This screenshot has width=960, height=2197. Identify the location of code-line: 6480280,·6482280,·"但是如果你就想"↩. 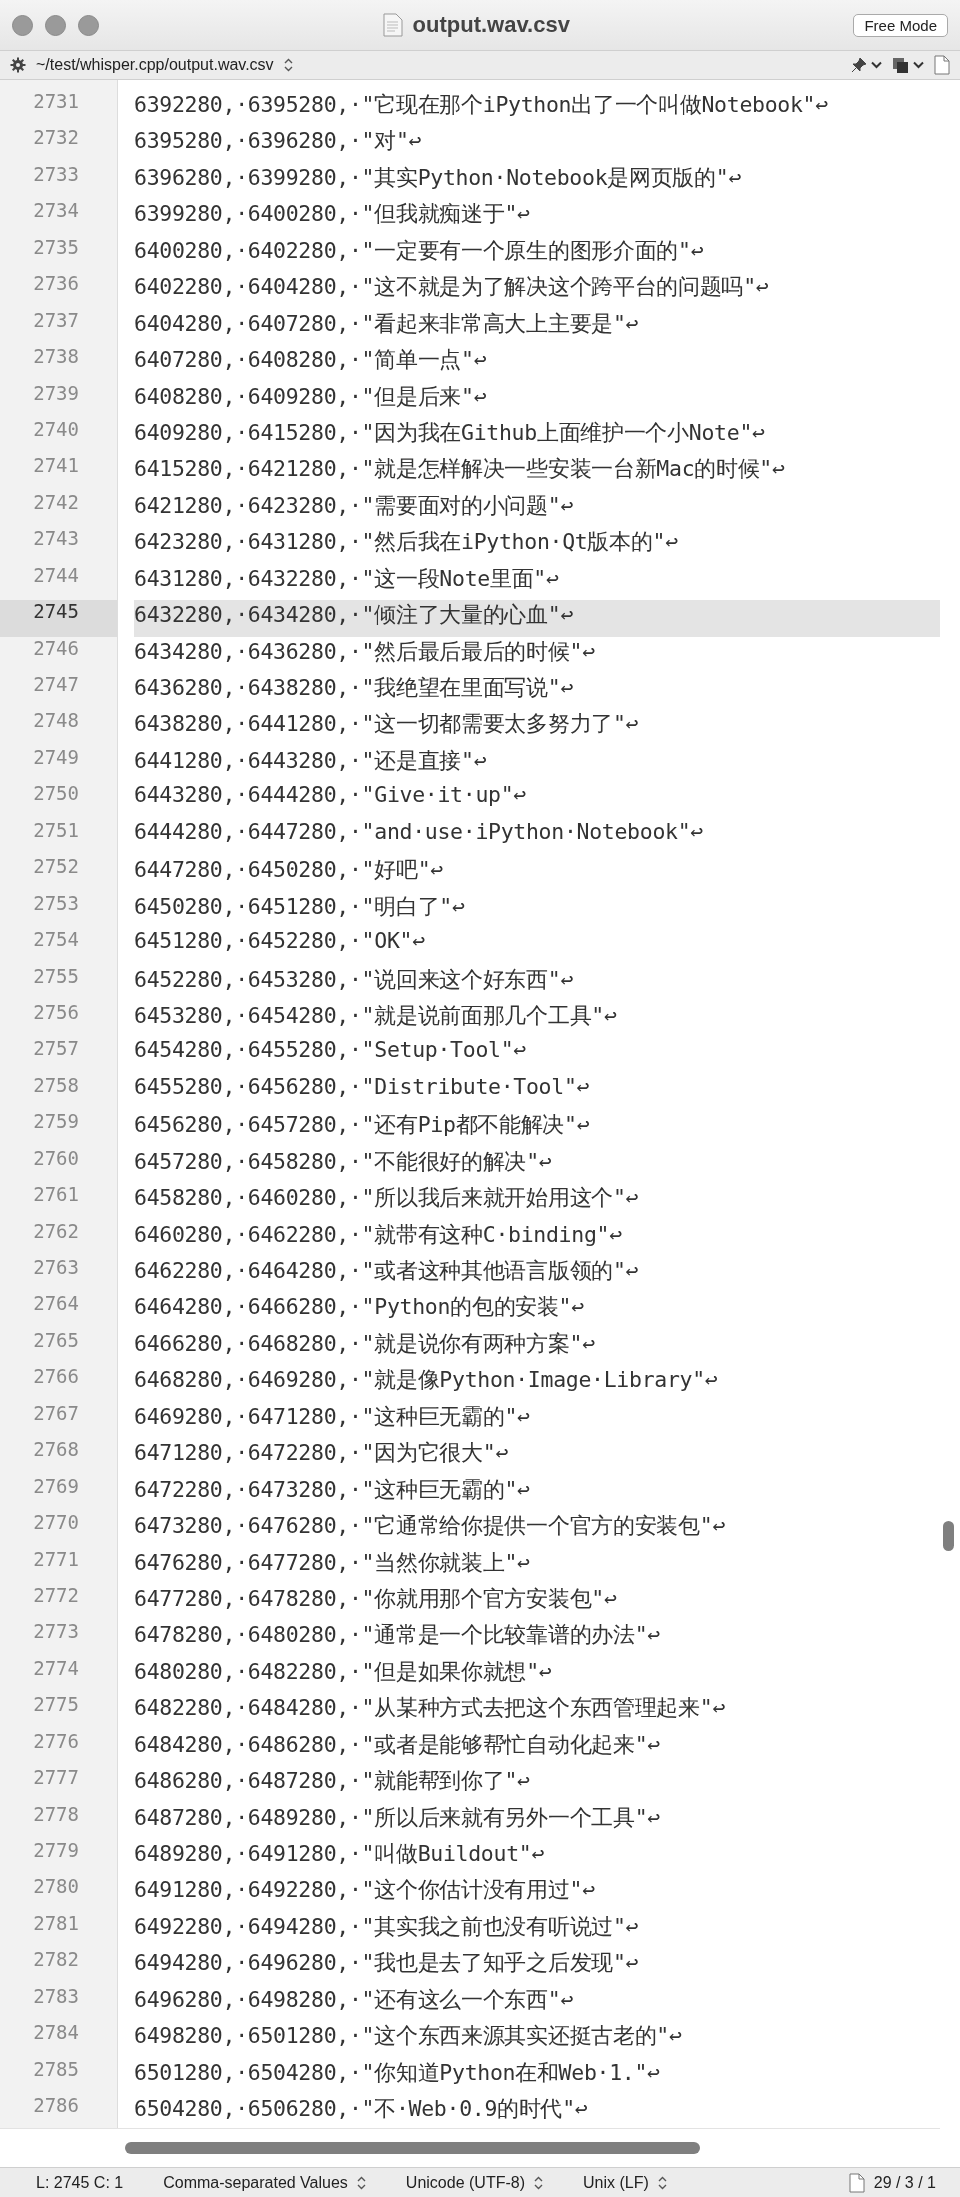
(343, 1671).